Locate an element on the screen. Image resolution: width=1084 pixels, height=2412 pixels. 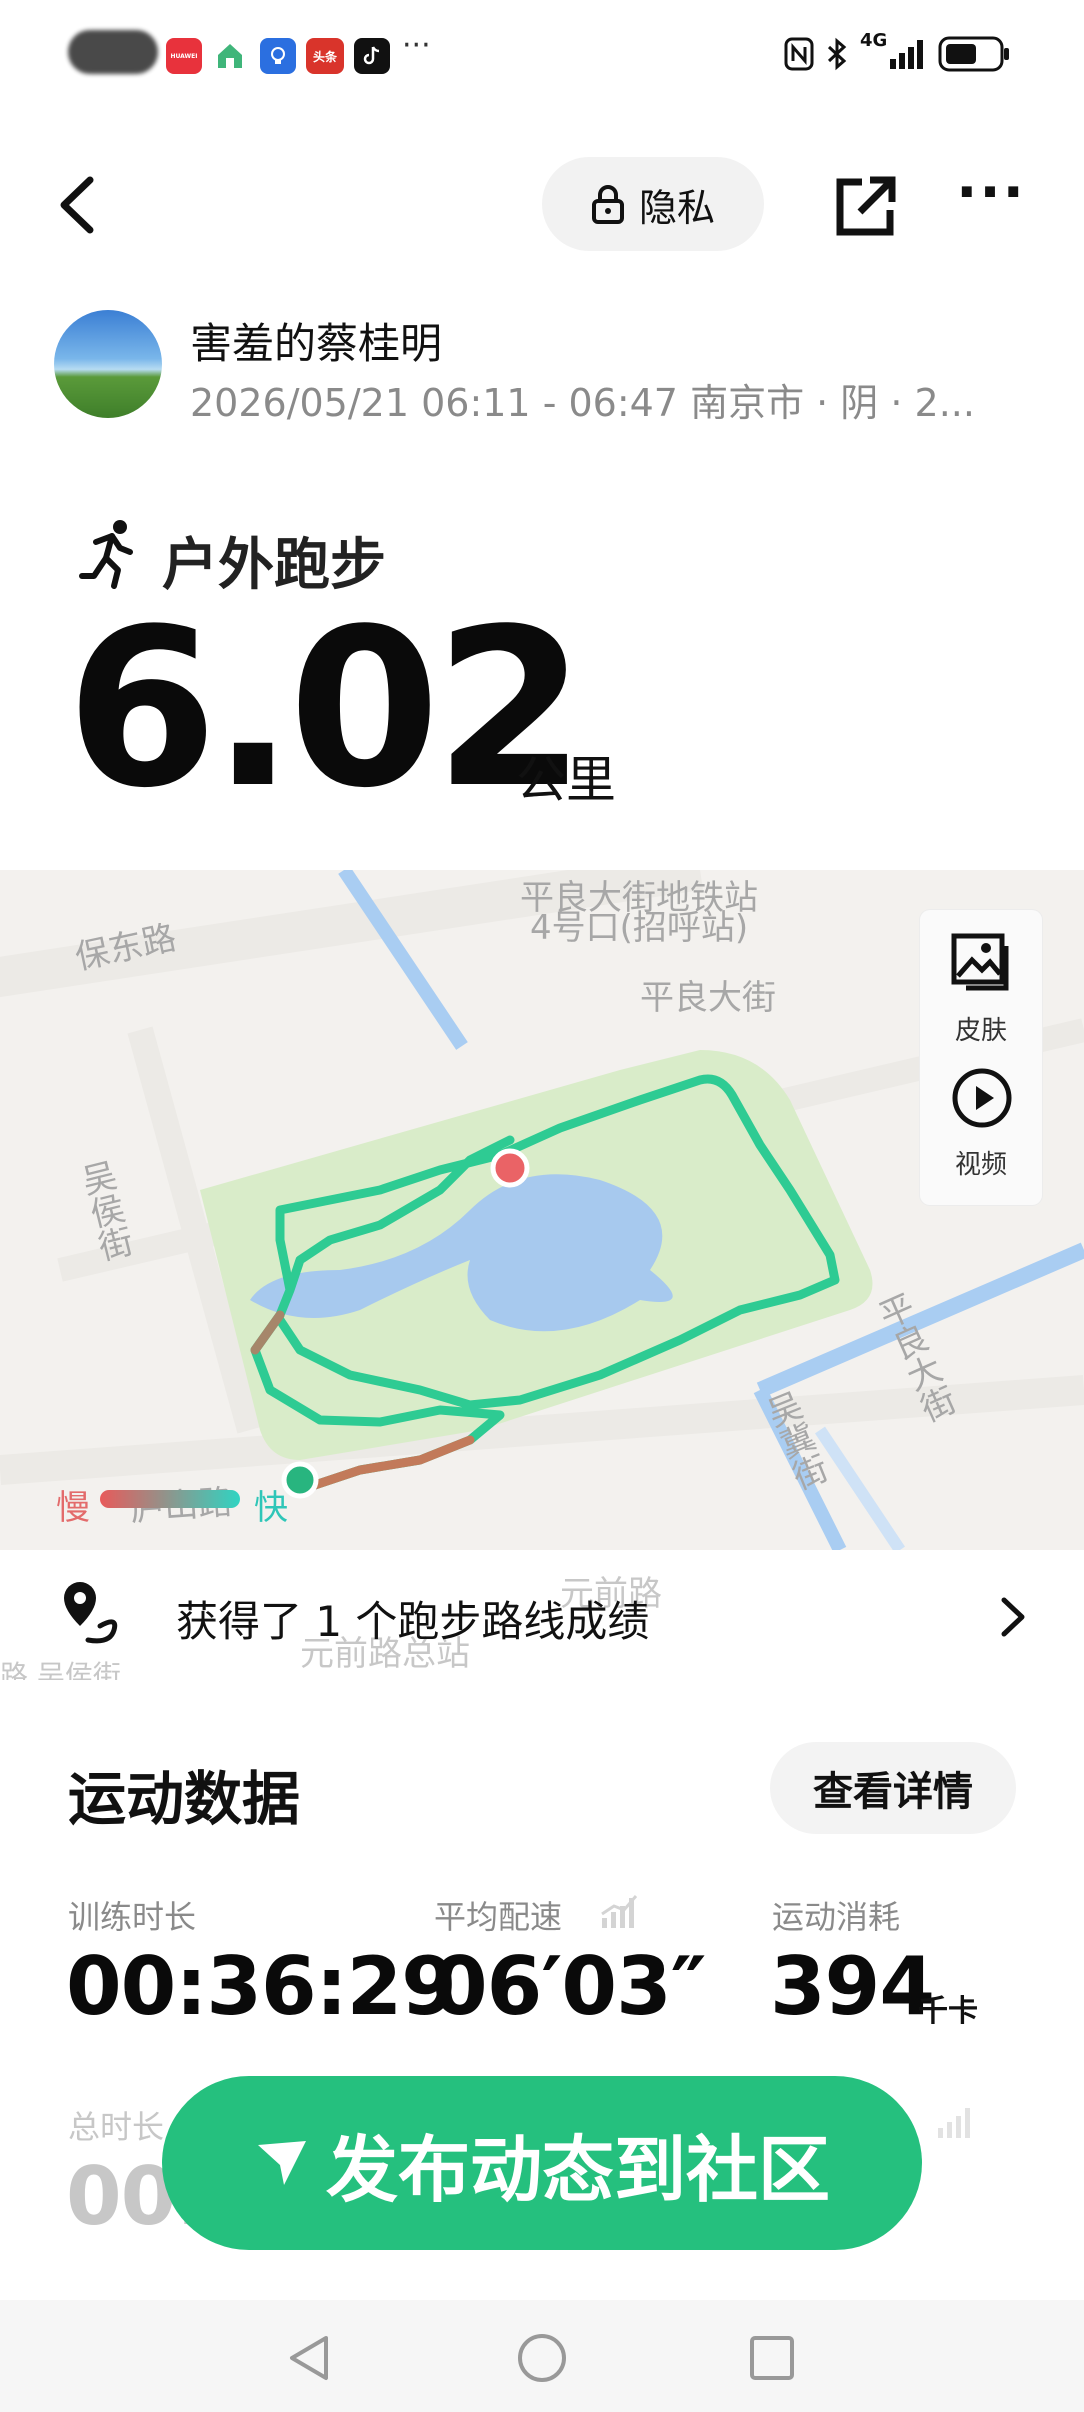
nav-recents-button is located at coordinates (772, 2360).